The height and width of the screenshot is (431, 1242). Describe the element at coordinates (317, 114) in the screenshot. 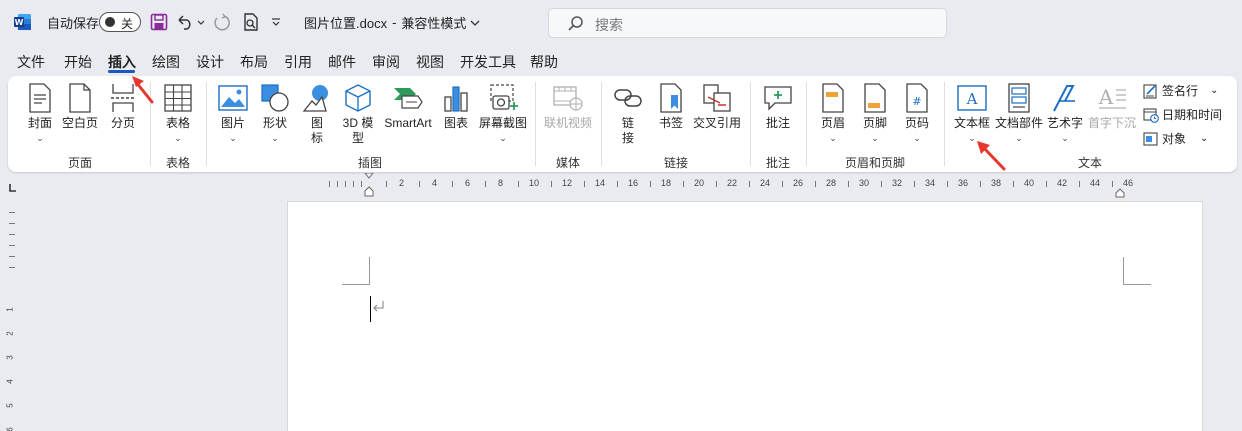

I see `icons-button: 图 标` at that location.